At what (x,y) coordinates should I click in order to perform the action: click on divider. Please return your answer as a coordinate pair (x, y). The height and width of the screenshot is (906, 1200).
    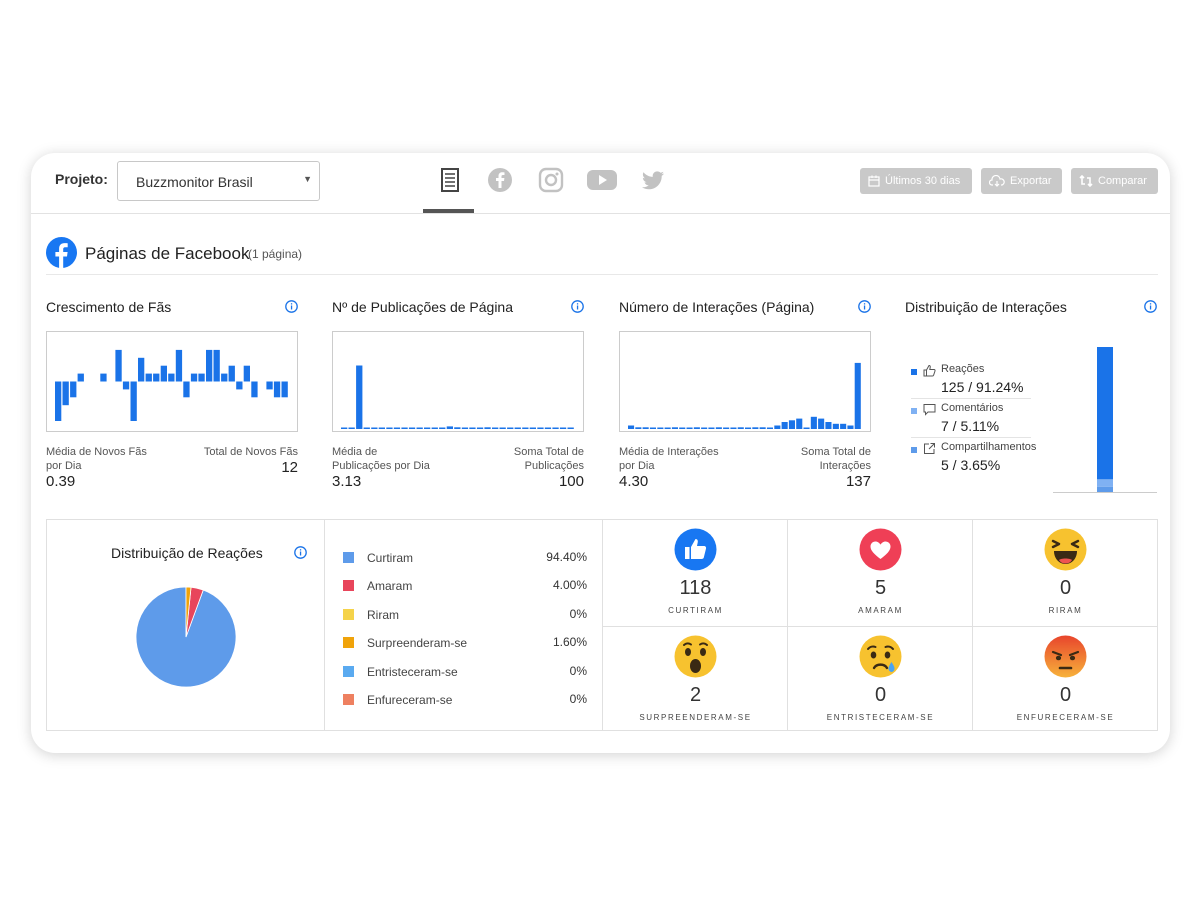
    Looking at the image, I should click on (324, 625).